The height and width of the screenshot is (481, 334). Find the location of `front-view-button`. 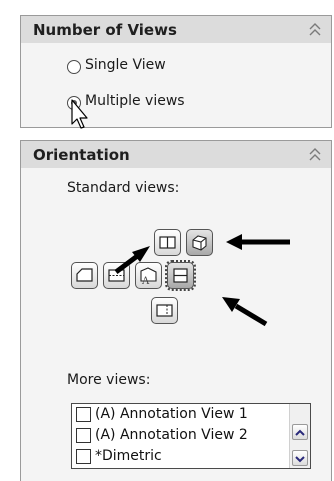

front-view-button is located at coordinates (167, 242).